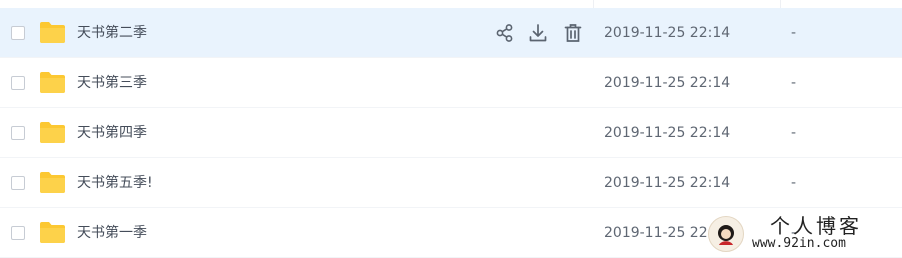 Image resolution: width=902 pixels, height=258 pixels. I want to click on file-name: 天书第五季!, so click(115, 183).